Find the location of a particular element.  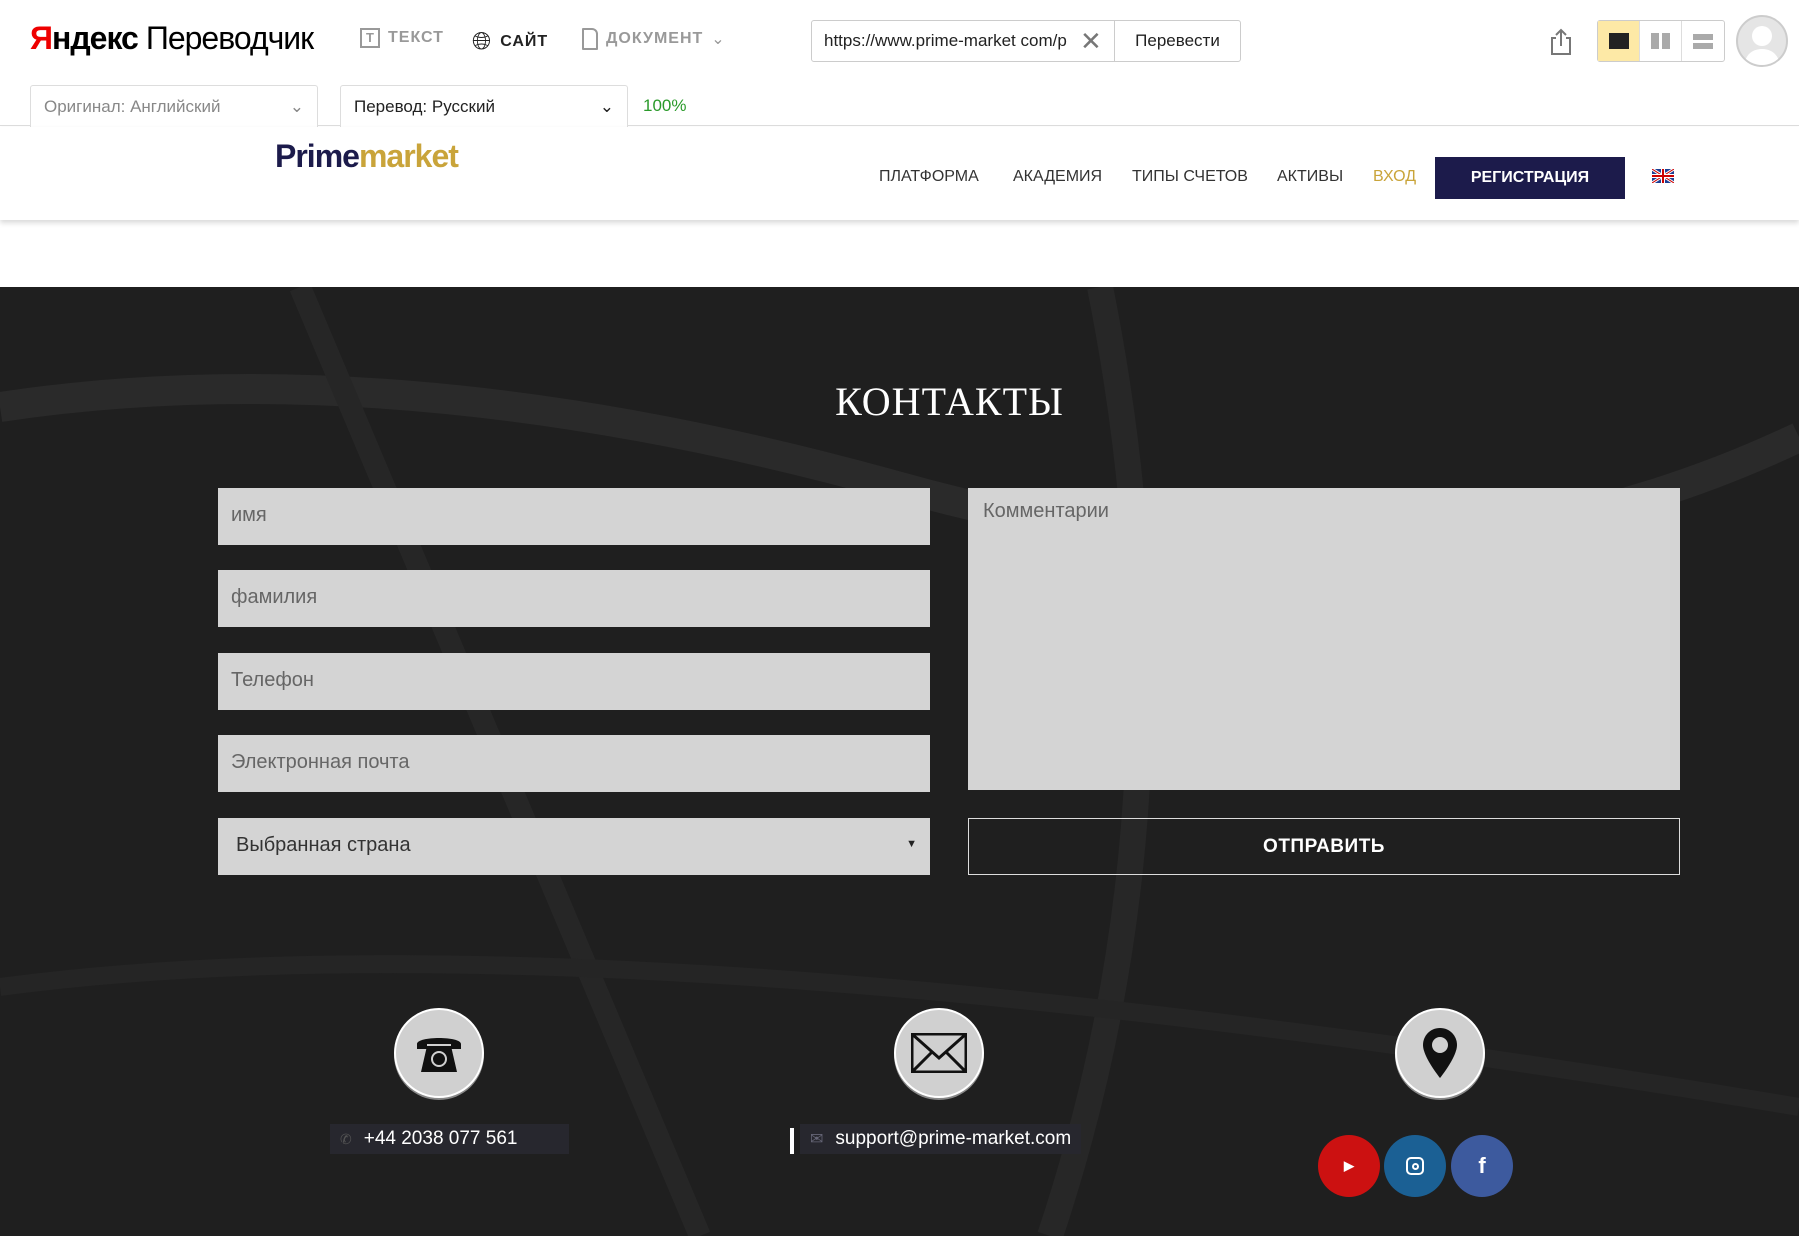

contacts-title: КОНТАКТЫ is located at coordinates (949, 401).